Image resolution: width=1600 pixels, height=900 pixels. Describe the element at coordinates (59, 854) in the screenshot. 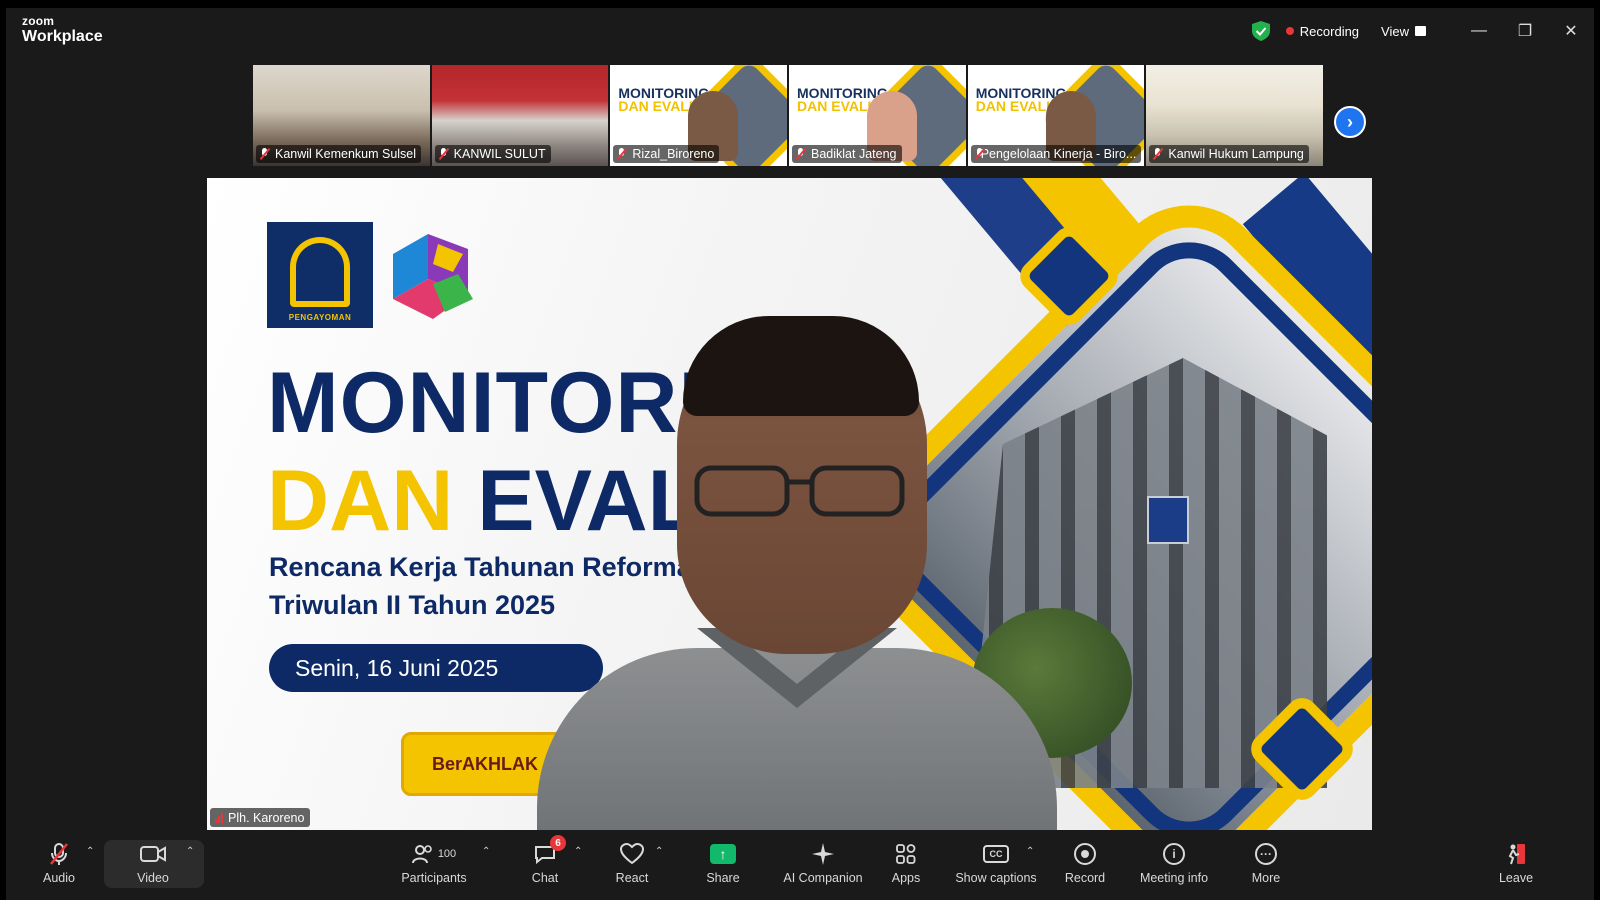

I see `mic-muted-icon` at that location.